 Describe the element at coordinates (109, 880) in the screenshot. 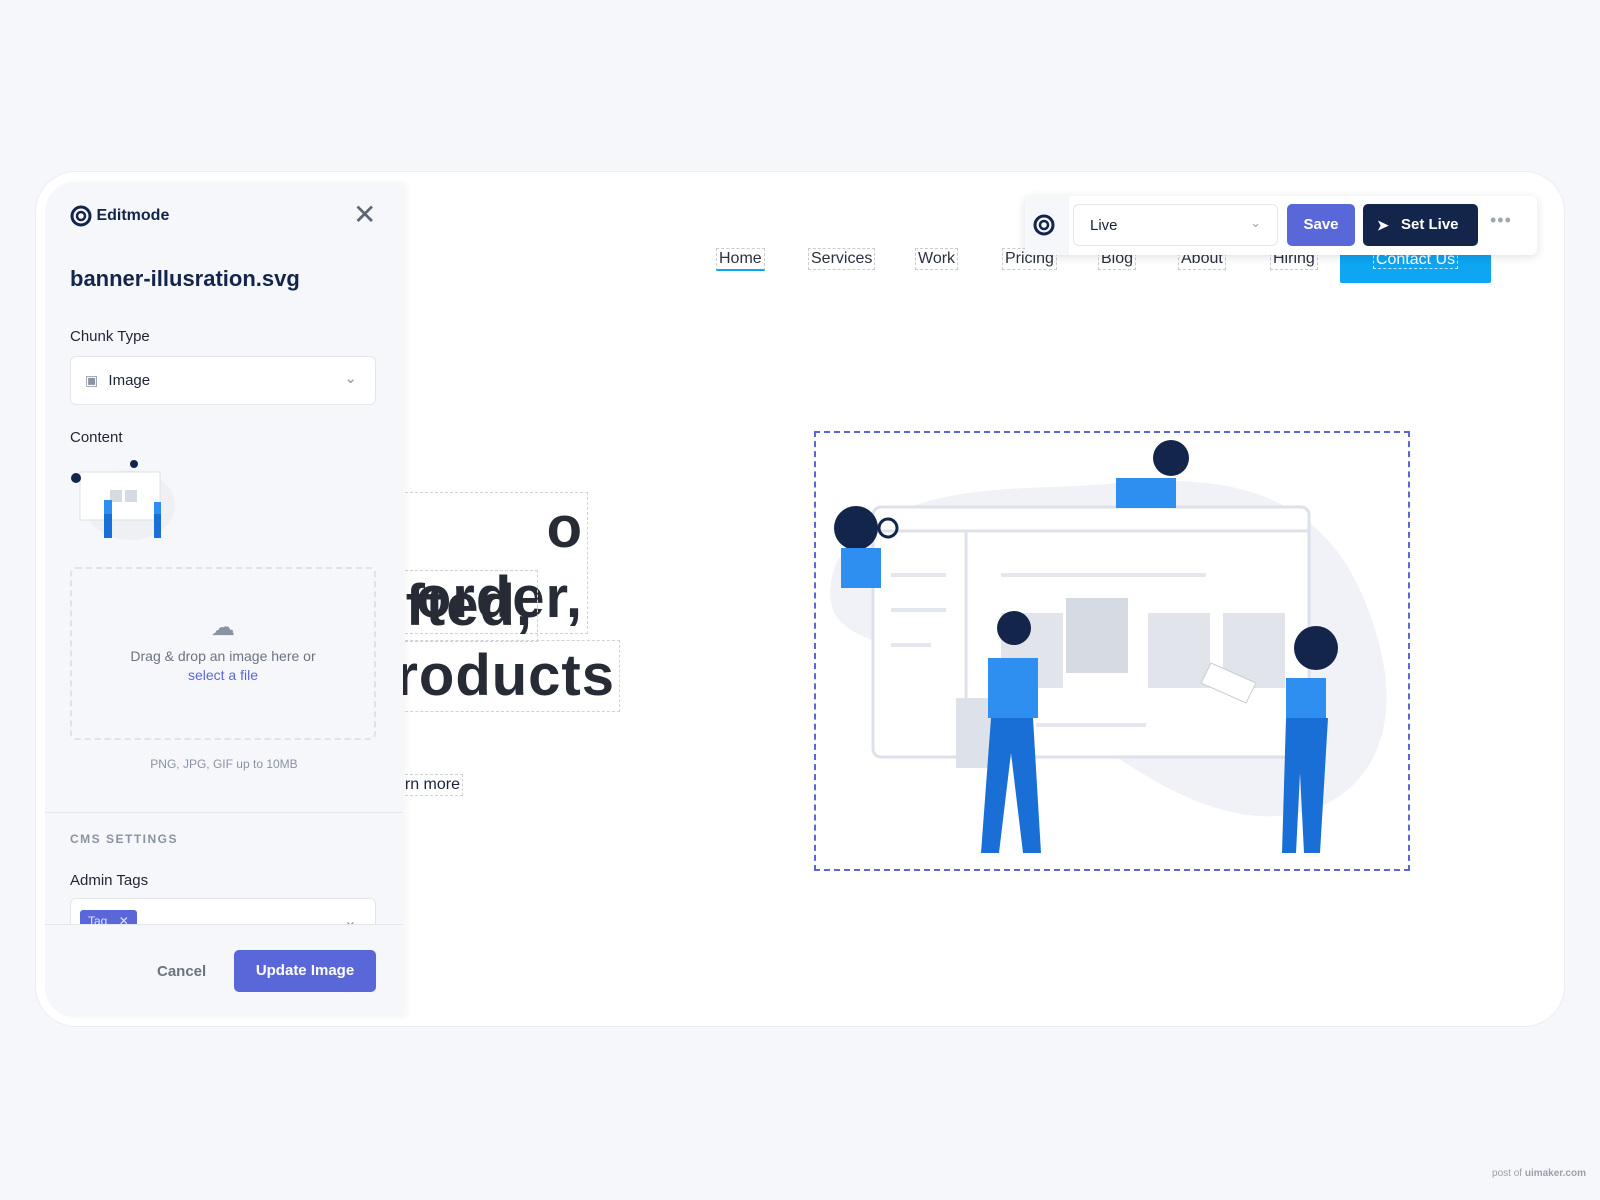

I see `admin-tags-label: Admin Tags` at that location.